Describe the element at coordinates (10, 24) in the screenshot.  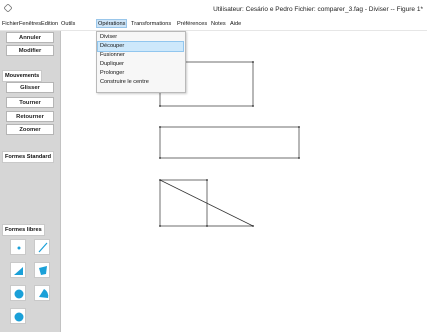
I see `menu-fichier: Fichier` at that location.